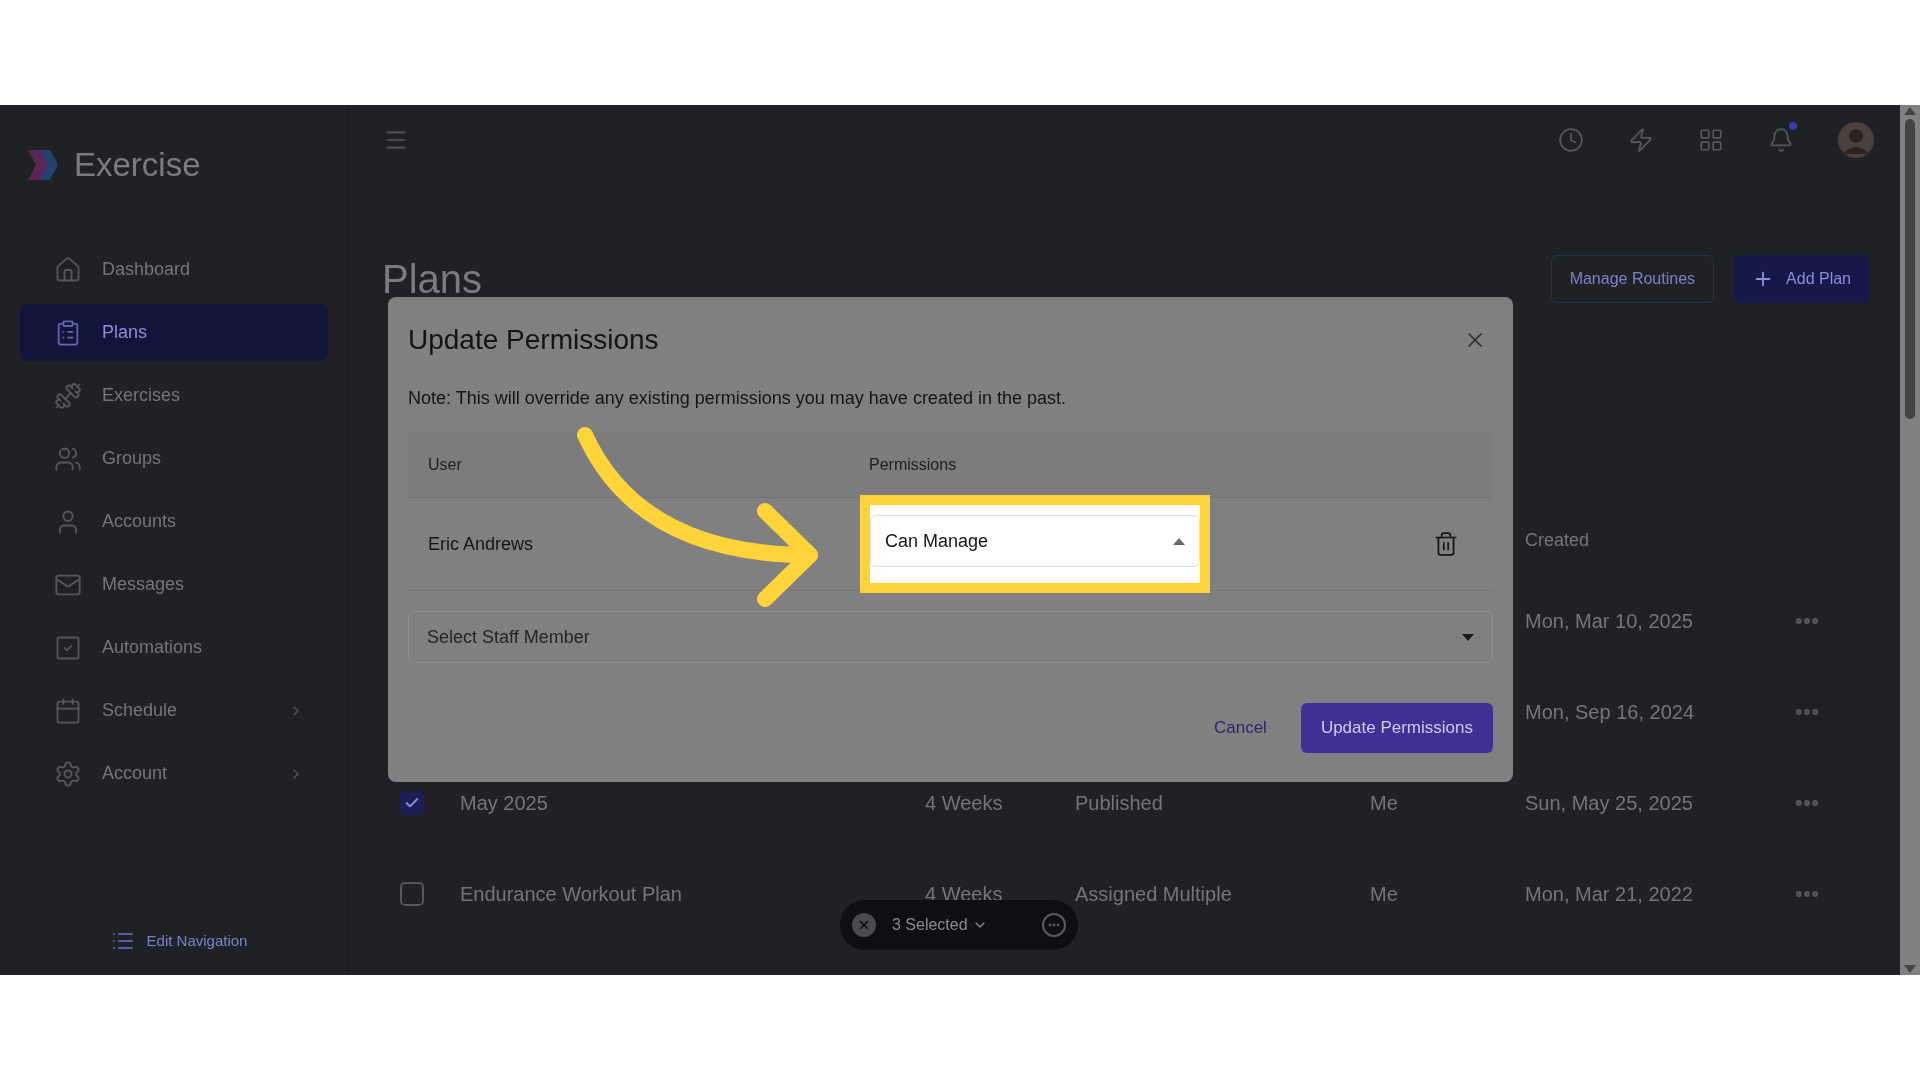 The image size is (1920, 1080). What do you see at coordinates (1609, 802) in the screenshot?
I see `created-date: Sun, May 25, 2025` at bounding box center [1609, 802].